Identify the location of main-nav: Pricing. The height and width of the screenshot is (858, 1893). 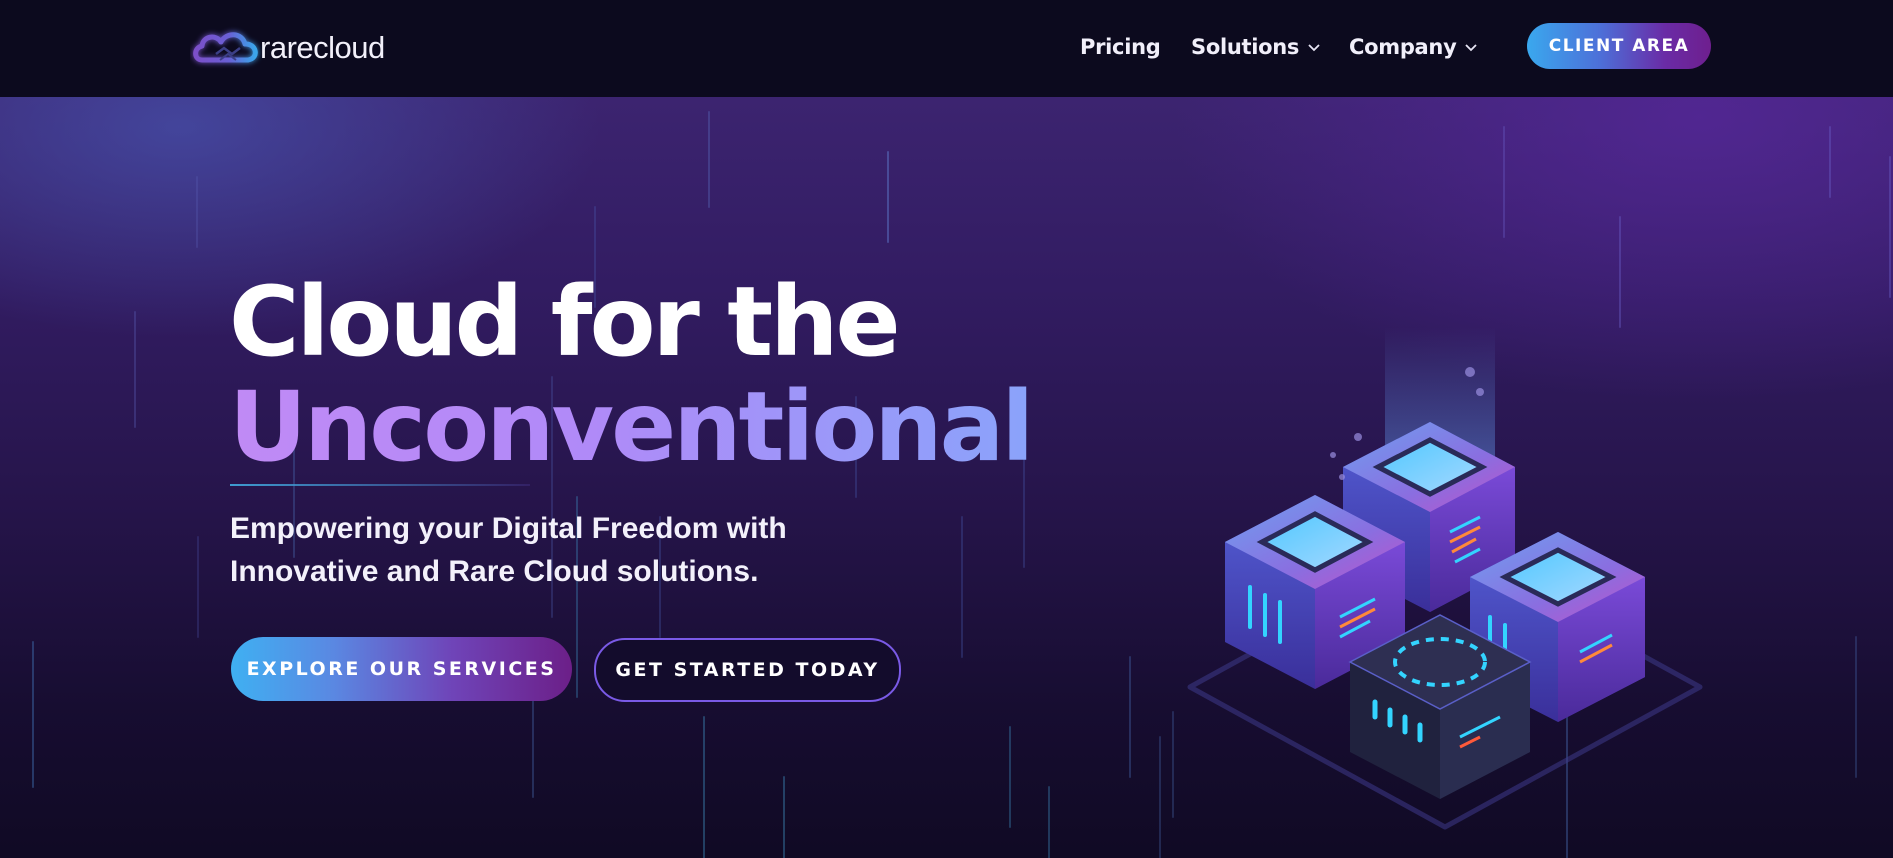
(1120, 47).